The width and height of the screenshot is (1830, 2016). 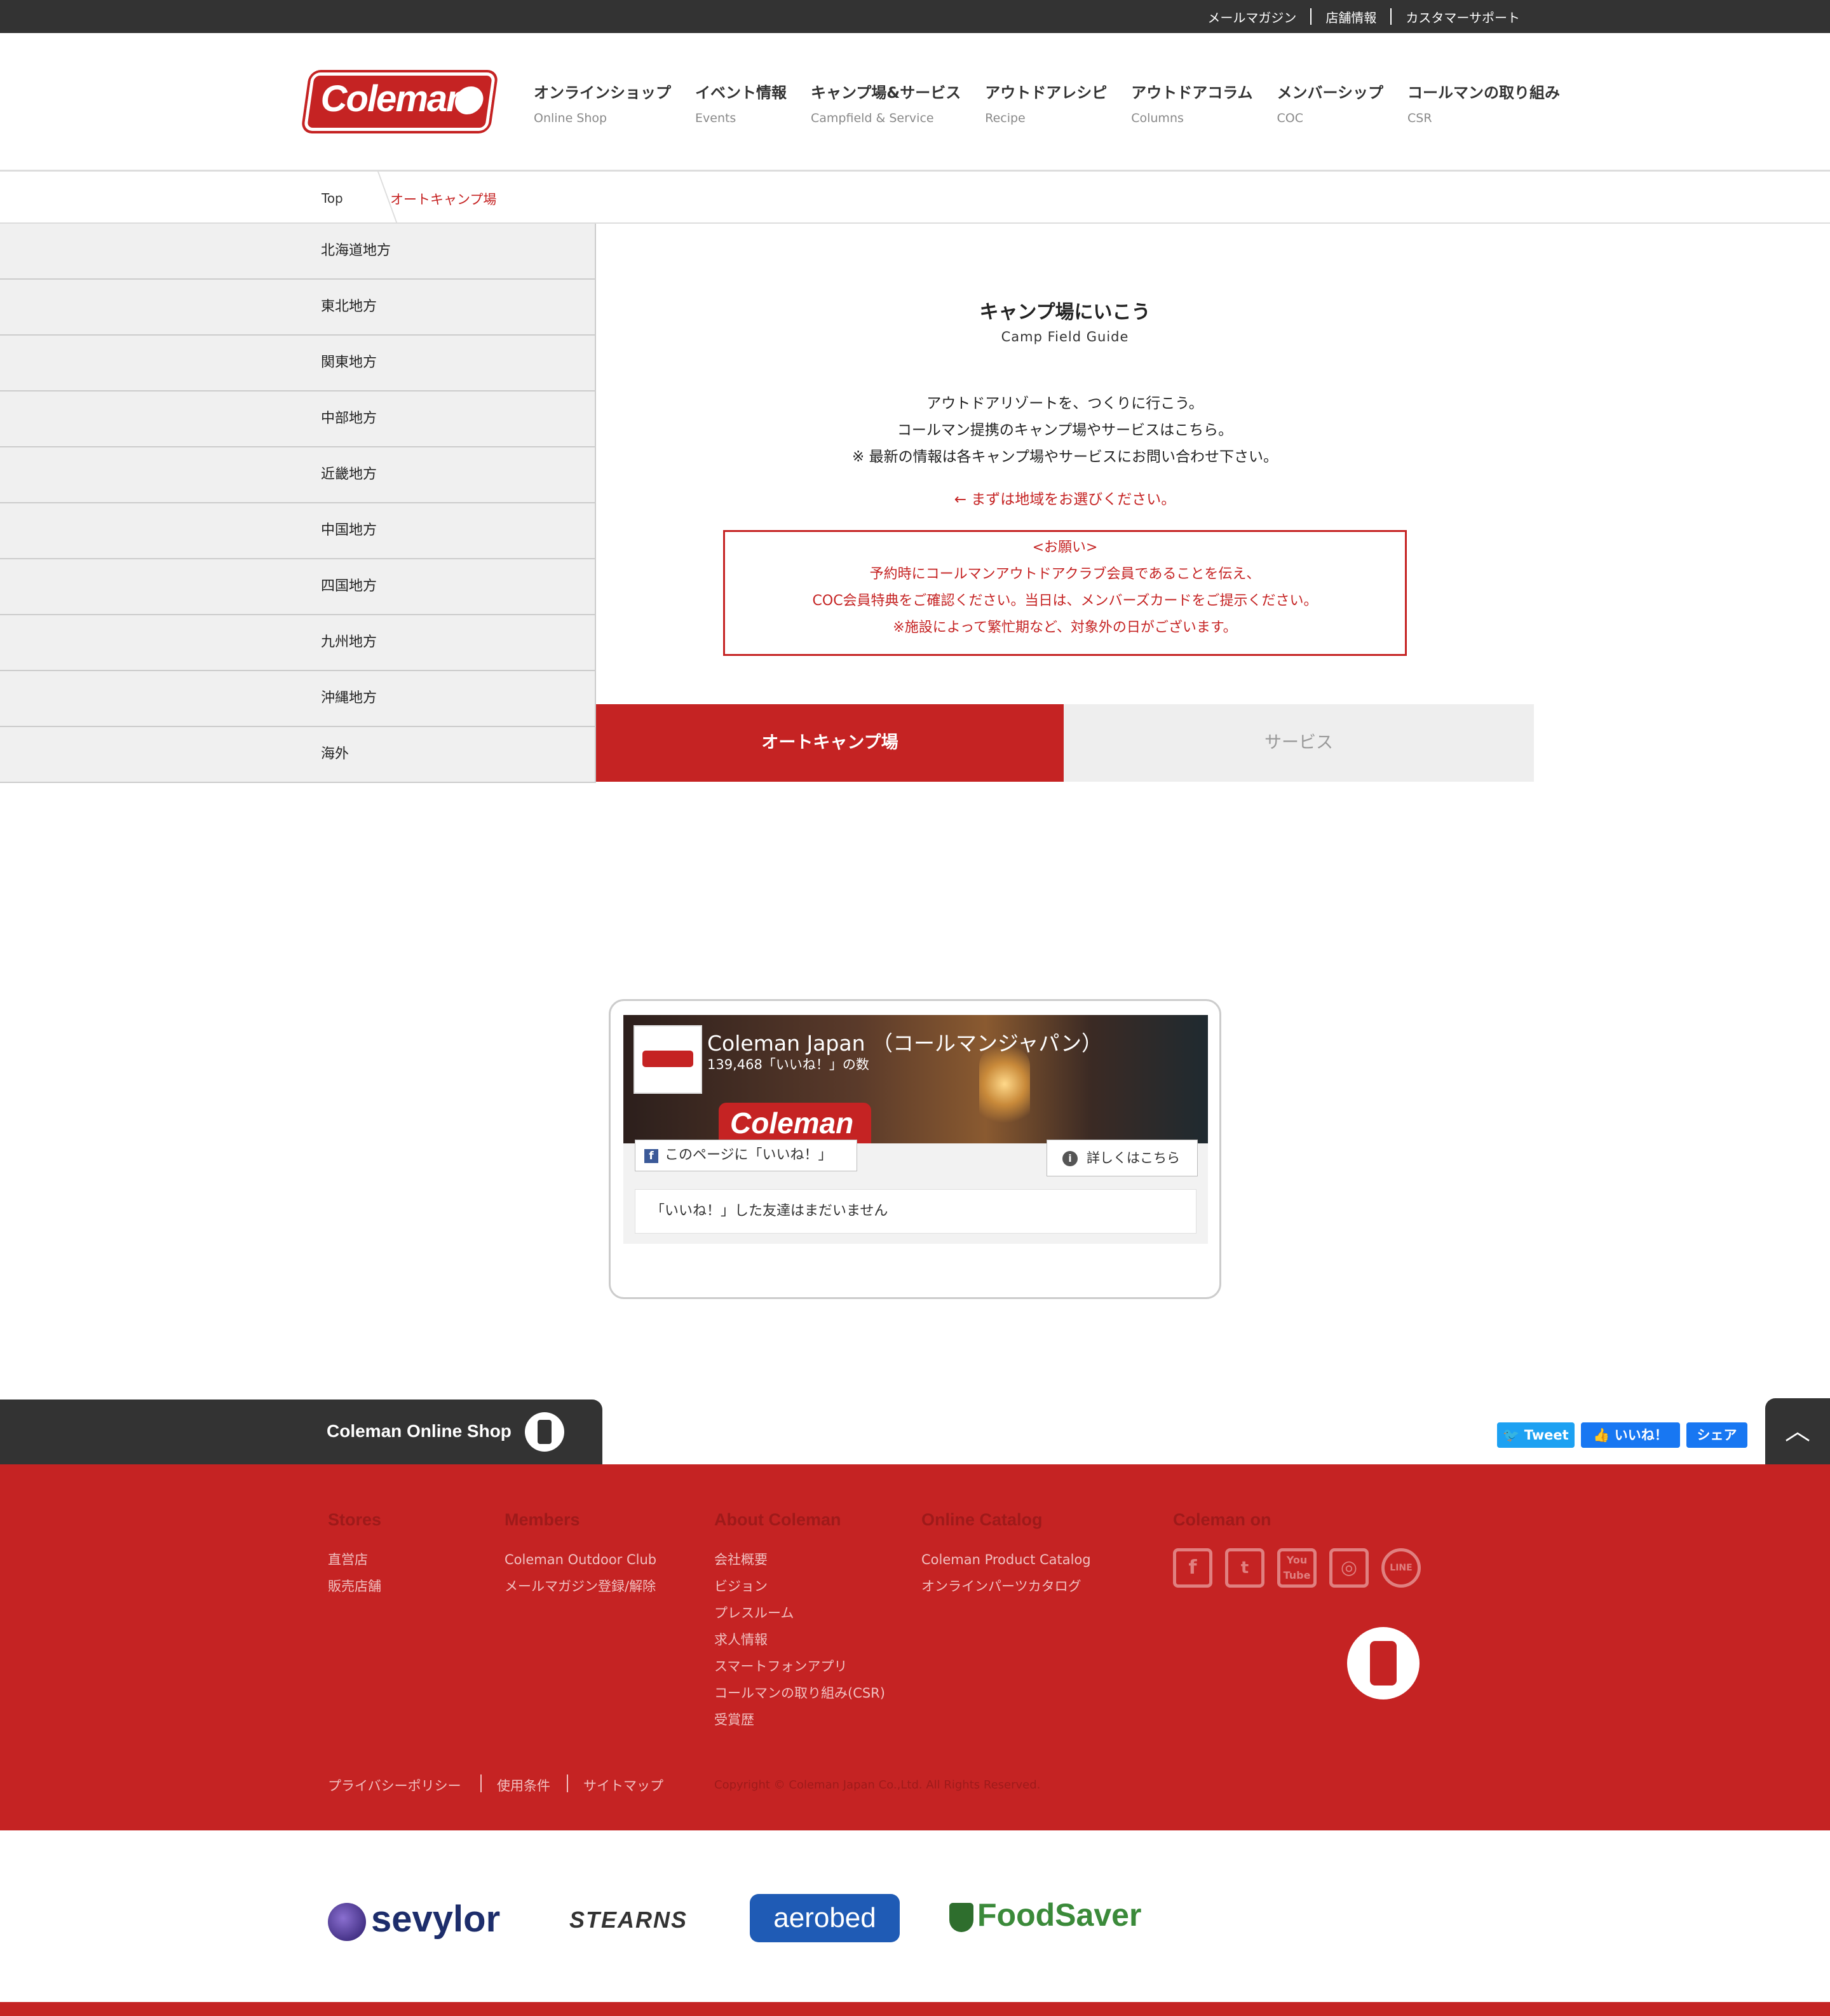 I want to click on divider, so click(x=567, y=1783).